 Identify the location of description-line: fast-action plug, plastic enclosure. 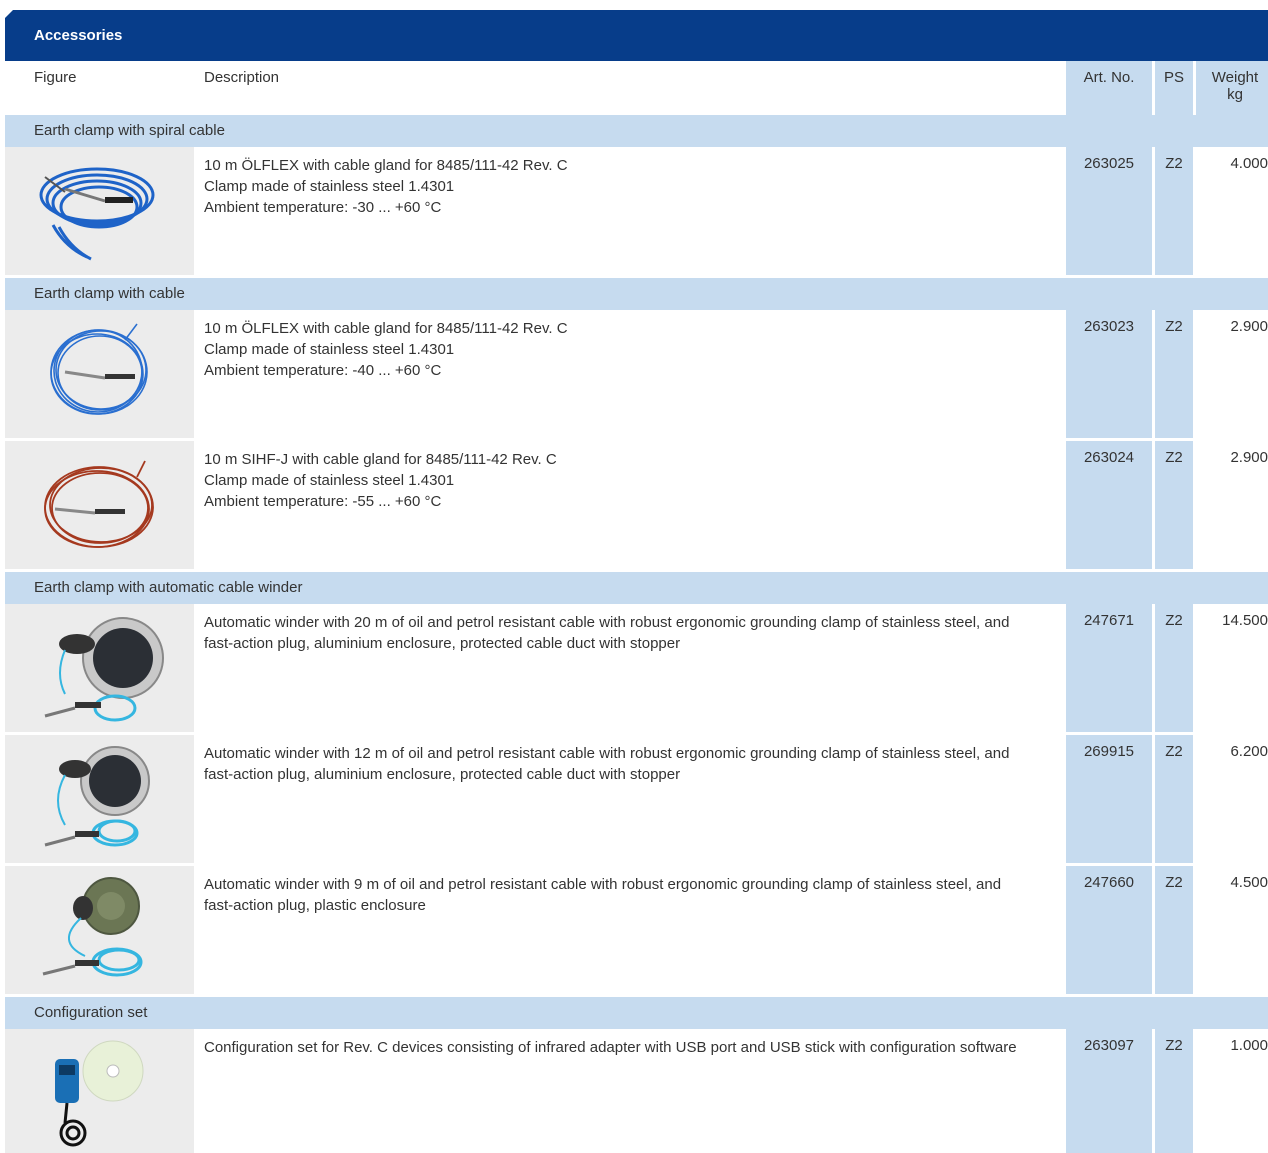
(315, 905).